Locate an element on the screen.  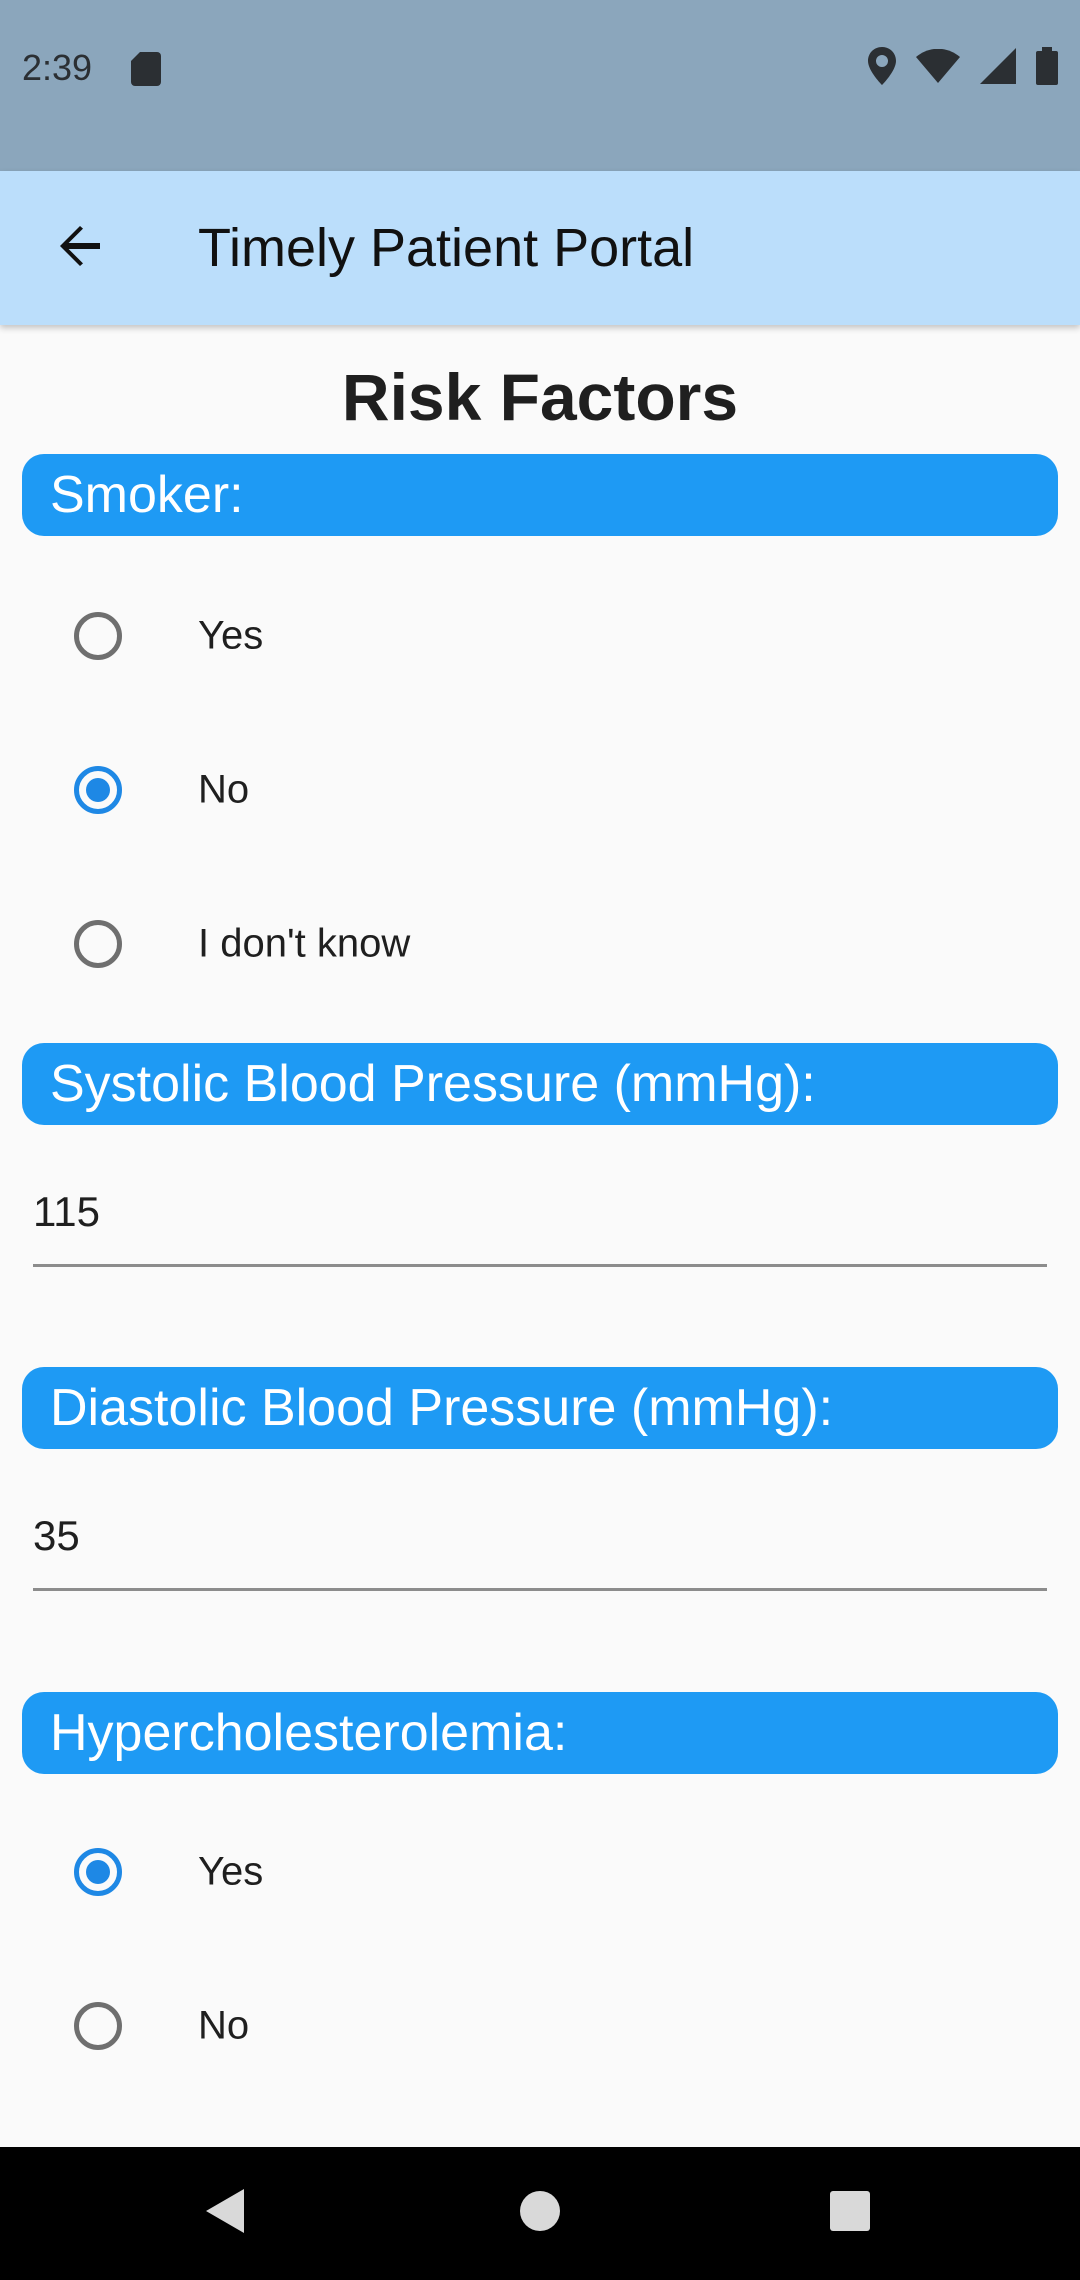
smoker-option-unknown: I don't know is located at coordinates (540, 944).